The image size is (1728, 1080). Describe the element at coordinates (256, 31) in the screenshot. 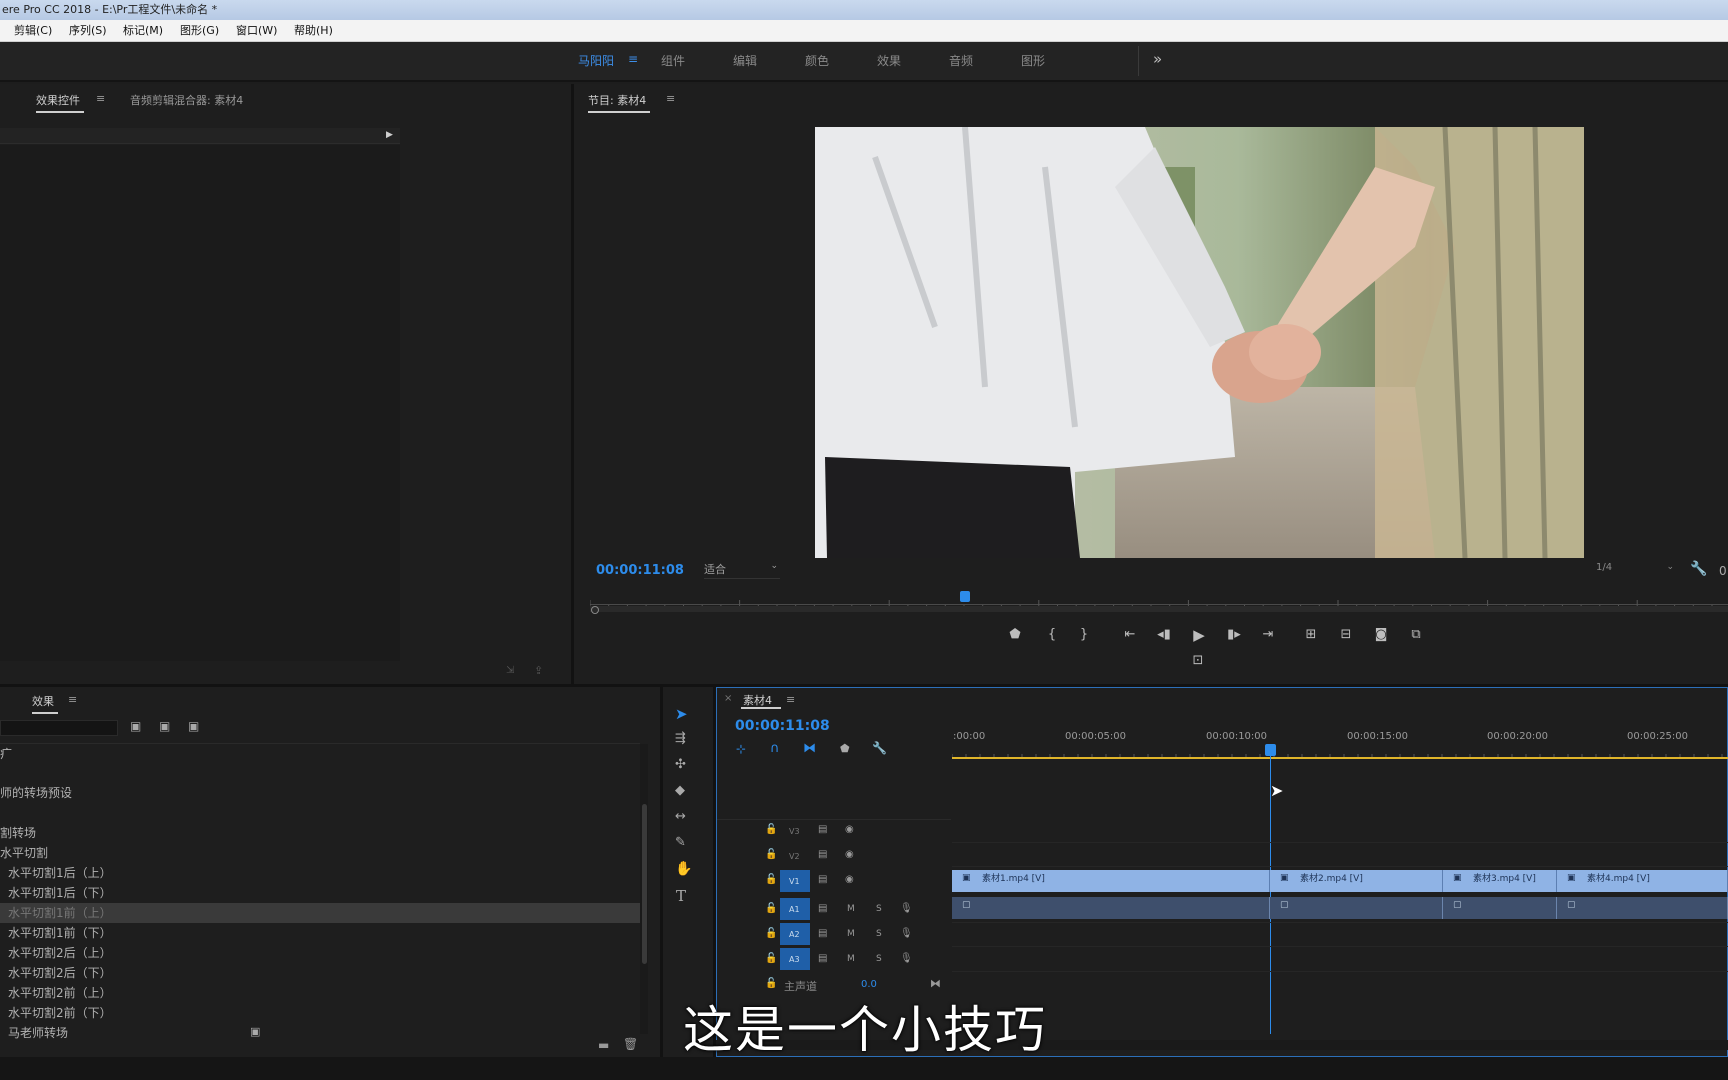

I see `menu-window: 窗口(W)` at that location.